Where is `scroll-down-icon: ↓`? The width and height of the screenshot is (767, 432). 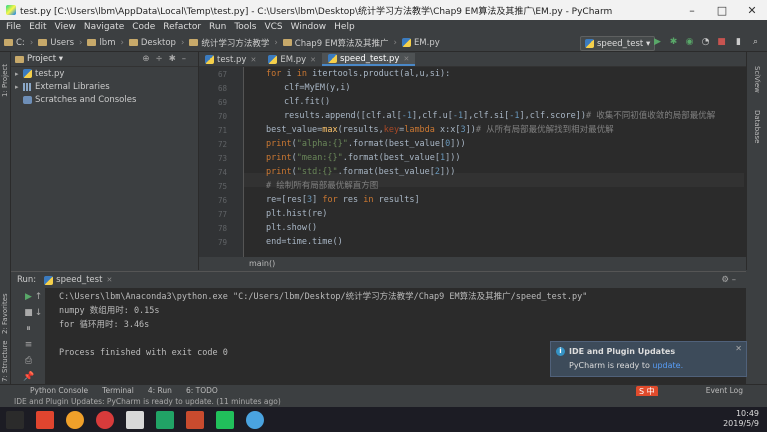 scroll-down-icon: ↓ is located at coordinates (38, 313).